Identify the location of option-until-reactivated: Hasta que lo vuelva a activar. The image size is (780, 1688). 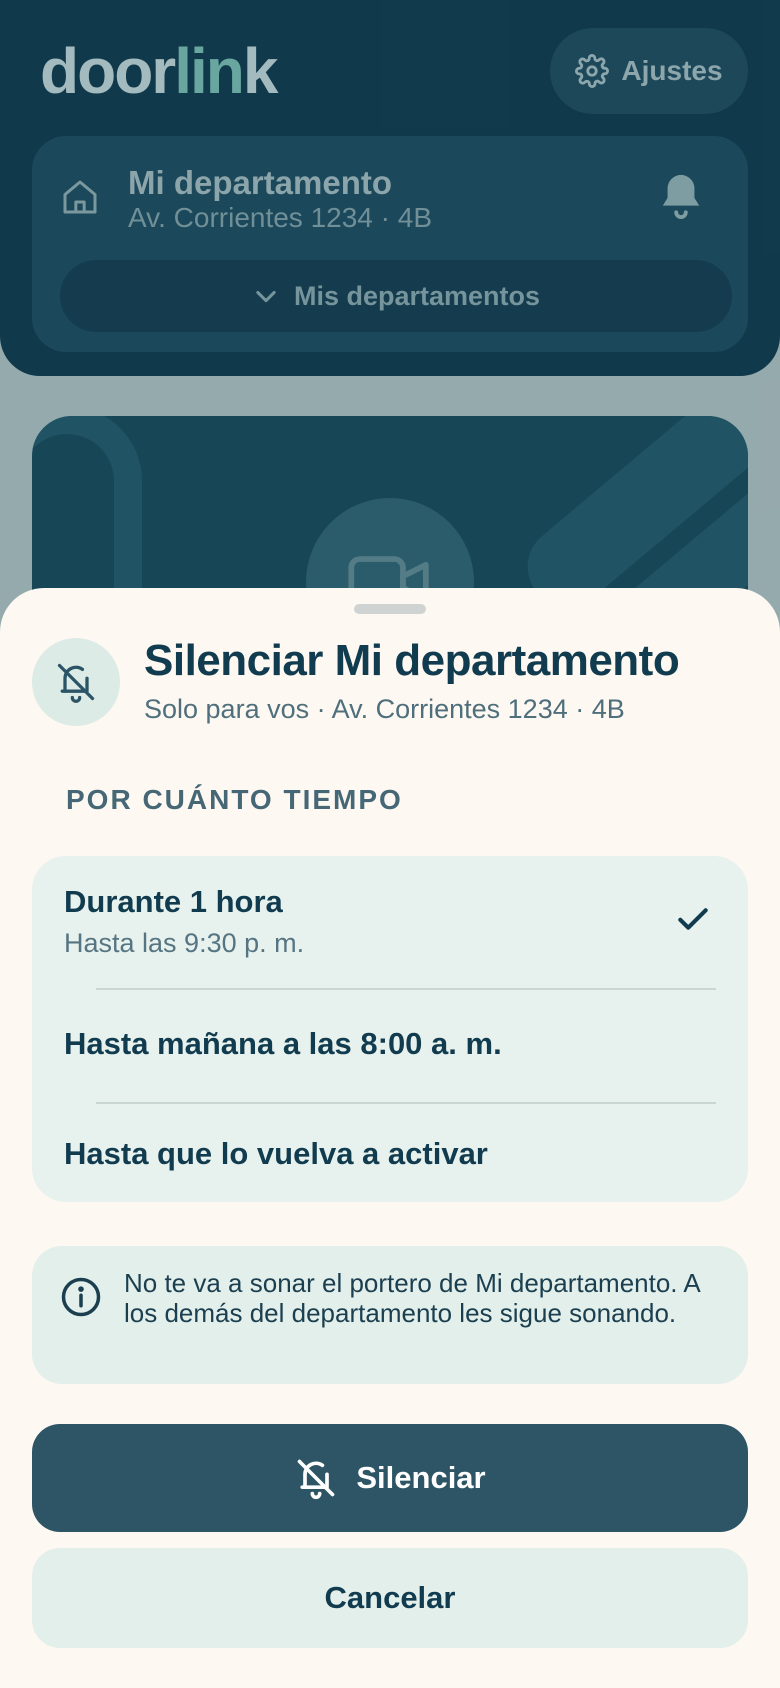
(390, 1152).